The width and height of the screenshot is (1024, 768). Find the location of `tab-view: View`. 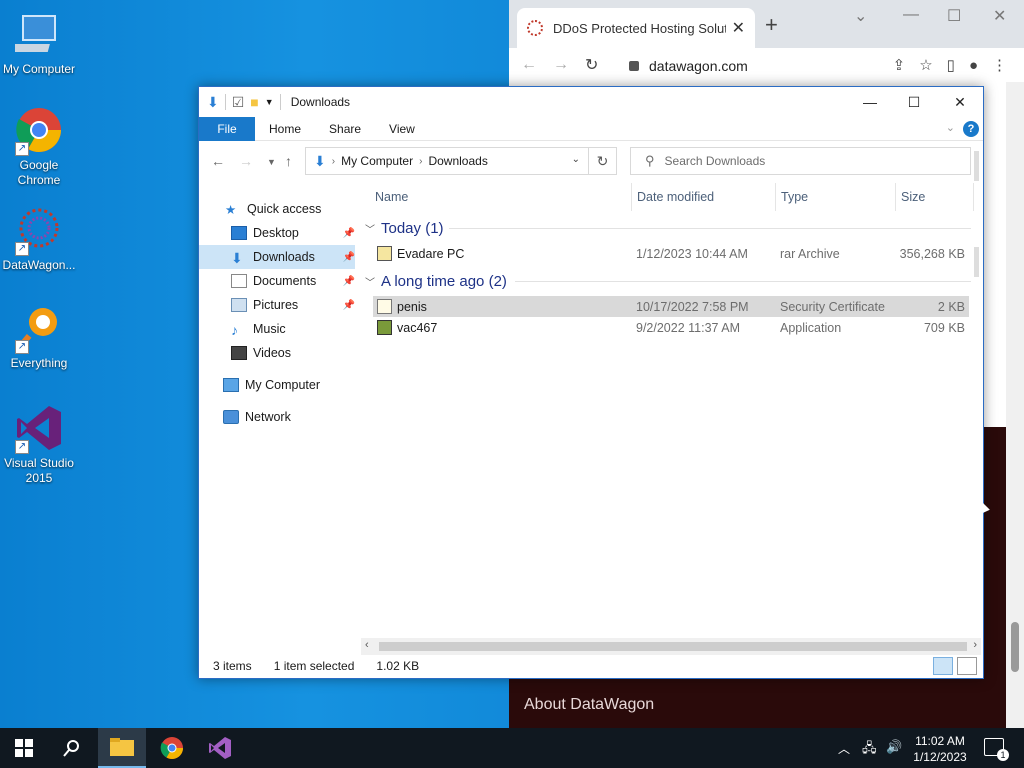

tab-view: View is located at coordinates (402, 129).